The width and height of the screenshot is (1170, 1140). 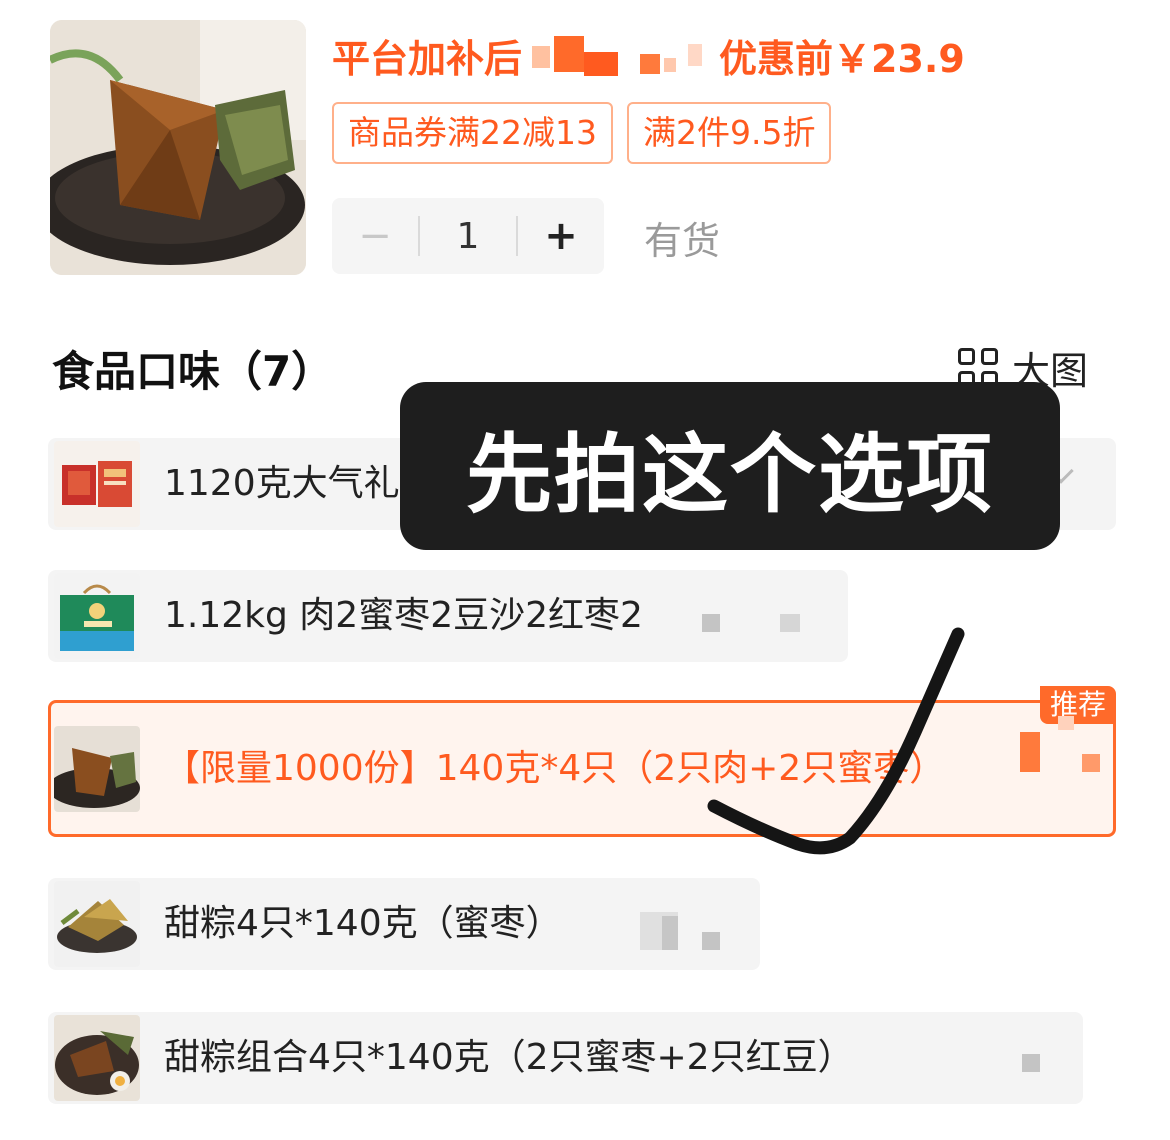 What do you see at coordinates (193, 371) in the screenshot?
I see `section-title: 食品口味（7）` at bounding box center [193, 371].